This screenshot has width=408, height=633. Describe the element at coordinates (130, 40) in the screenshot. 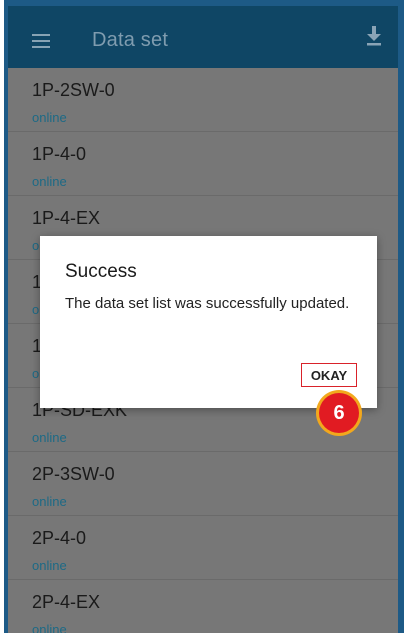

I see `app-title: Data set` at that location.